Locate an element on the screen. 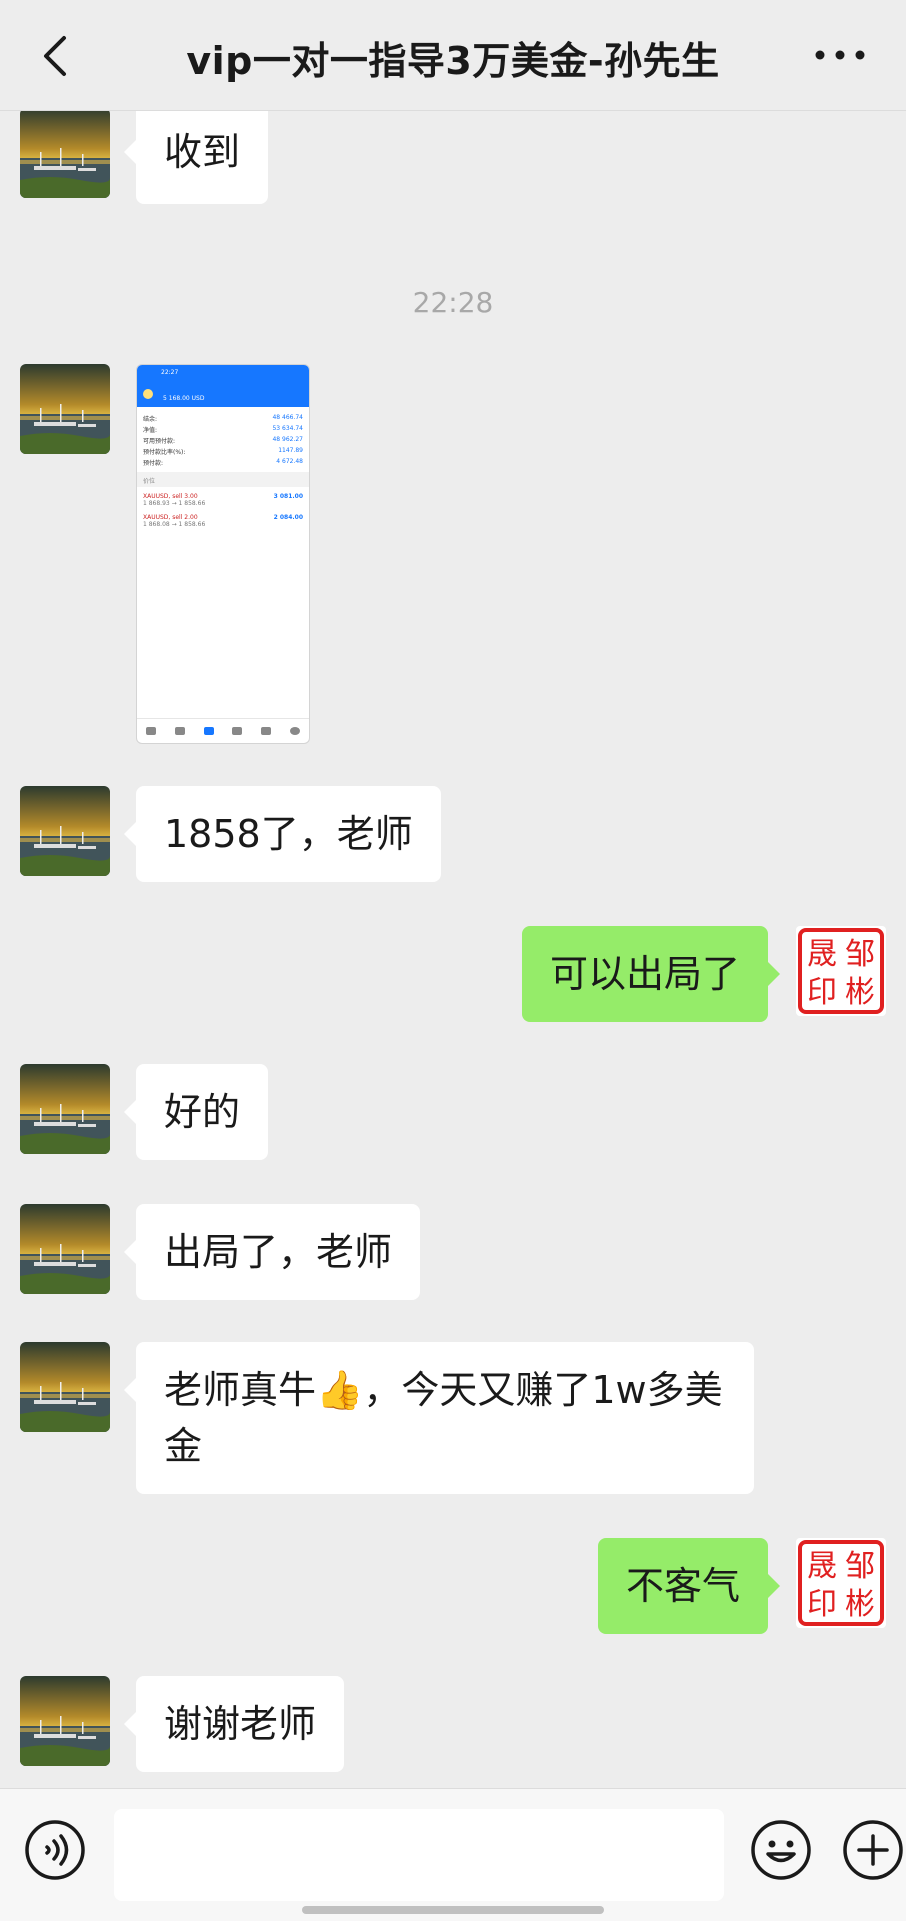 This screenshot has height=1921, width=906. chat-header: vip一对一指导3万美金-孙先生 is located at coordinates (453, 55).